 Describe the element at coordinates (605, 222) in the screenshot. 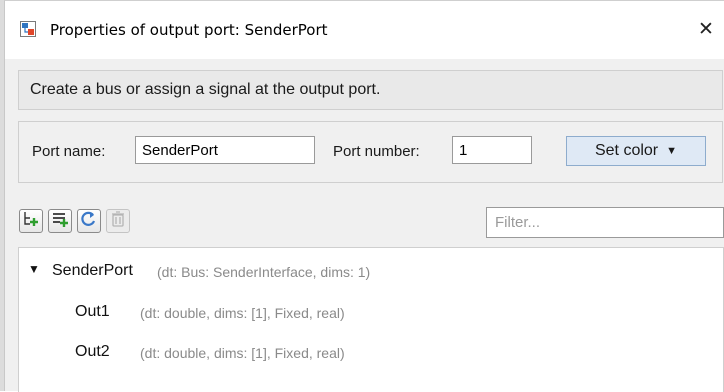

I see `filter-input` at that location.